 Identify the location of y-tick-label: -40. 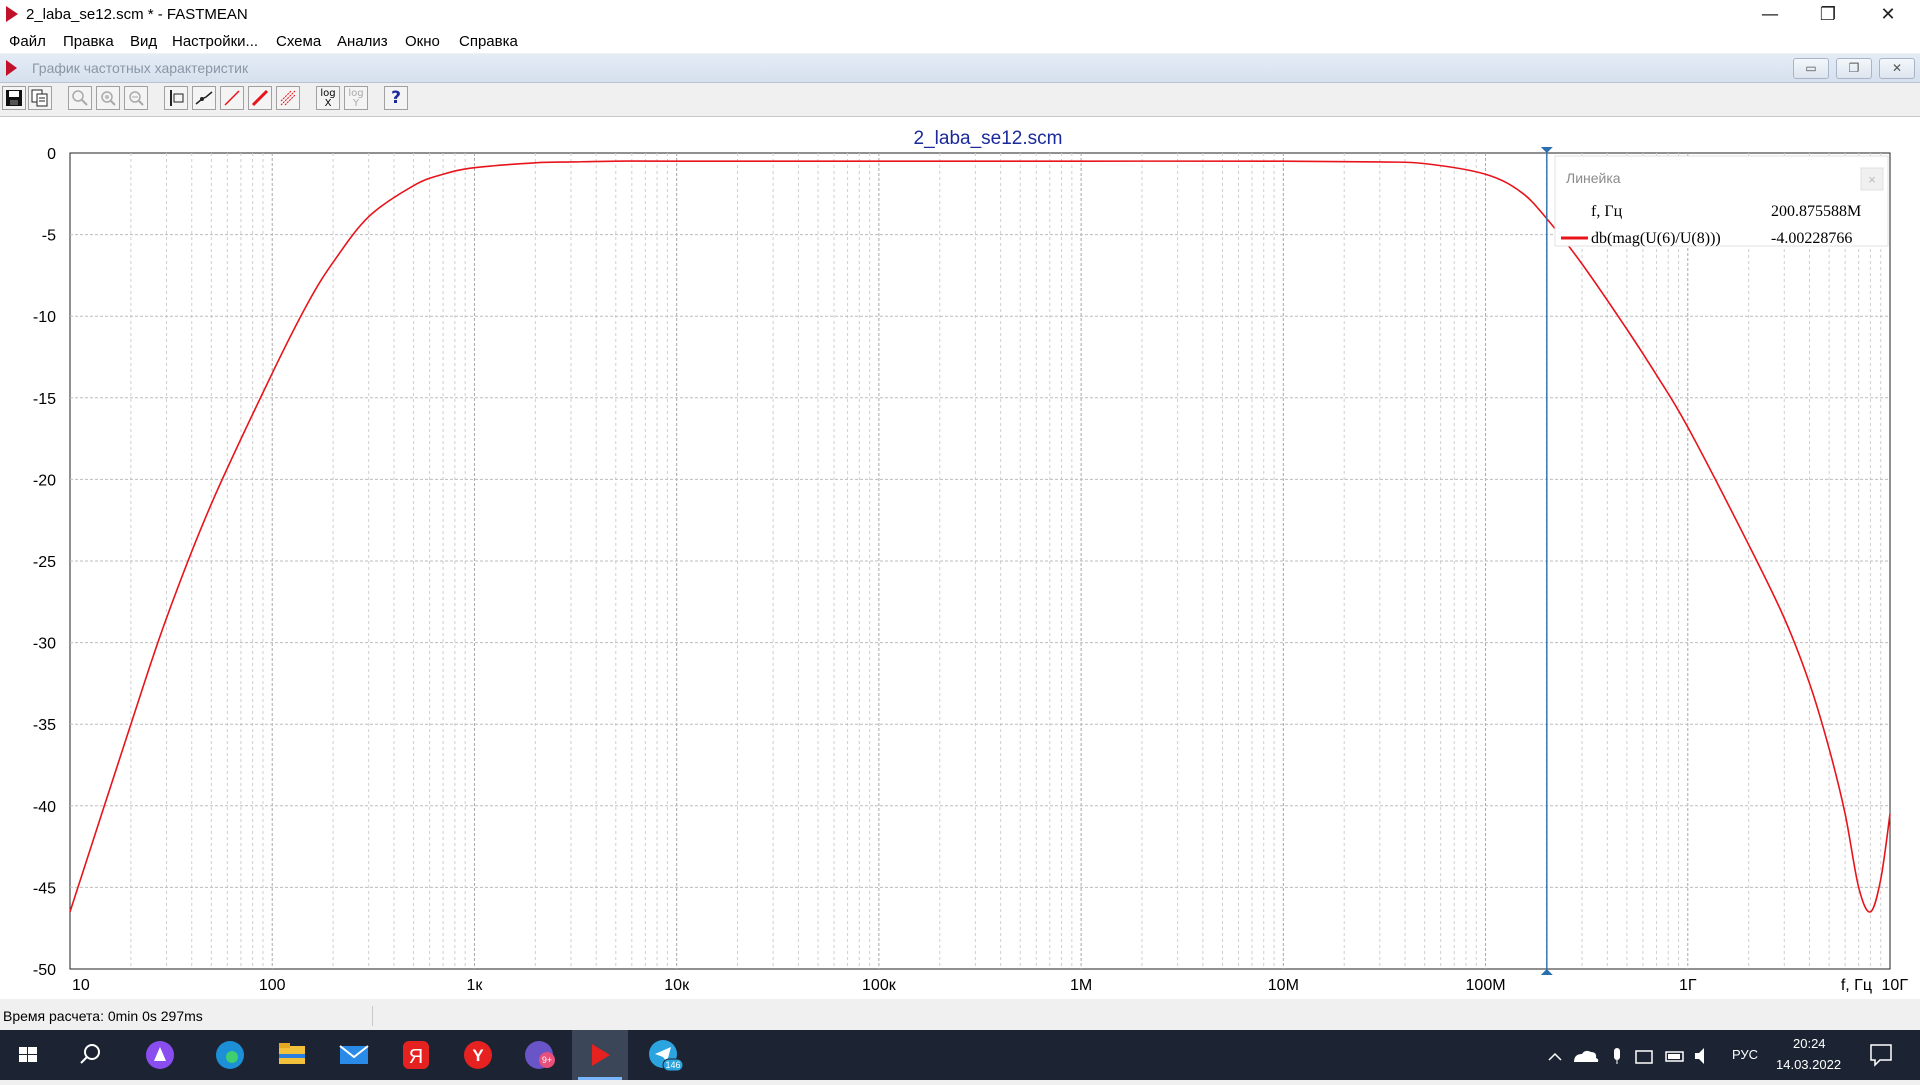
(44, 807).